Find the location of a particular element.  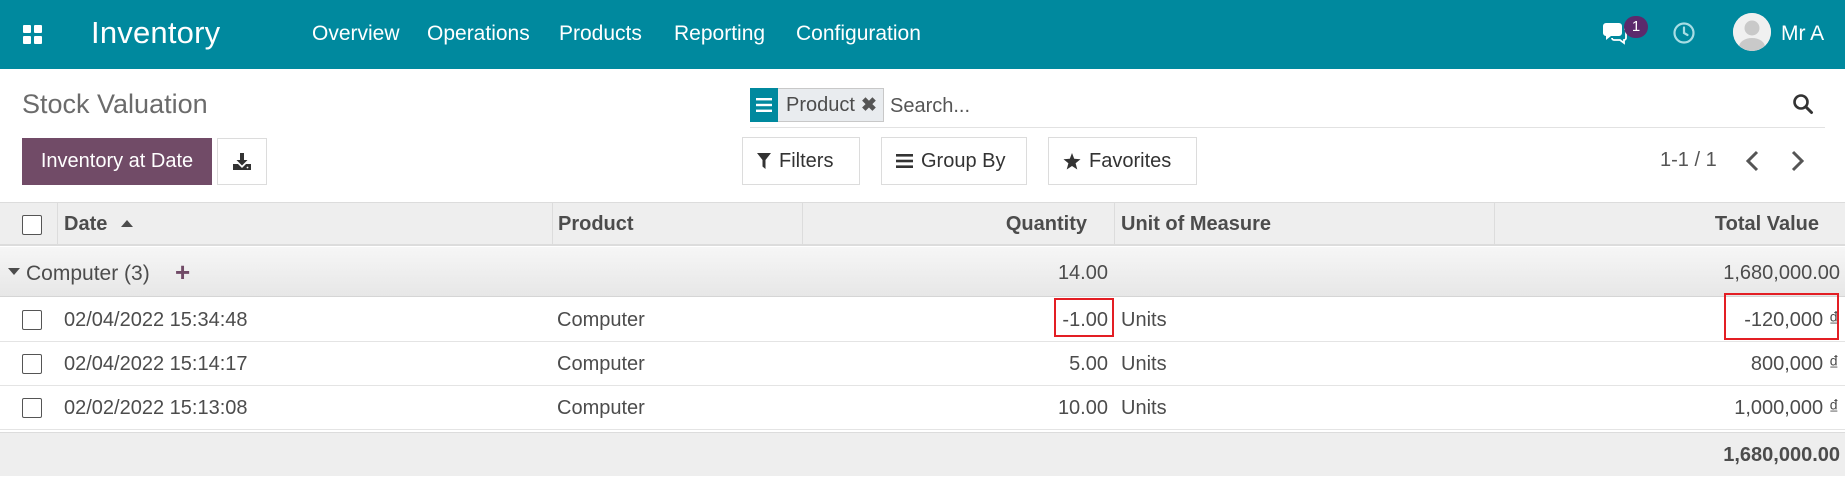

sort-asc-icon is located at coordinates (126, 223).